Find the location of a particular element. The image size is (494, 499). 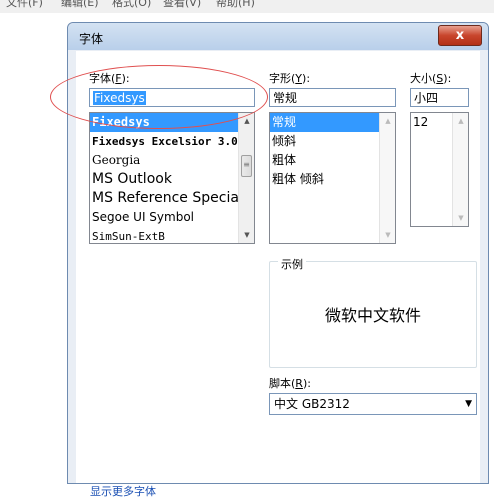

dialog-title: 字体 is located at coordinates (91, 39).